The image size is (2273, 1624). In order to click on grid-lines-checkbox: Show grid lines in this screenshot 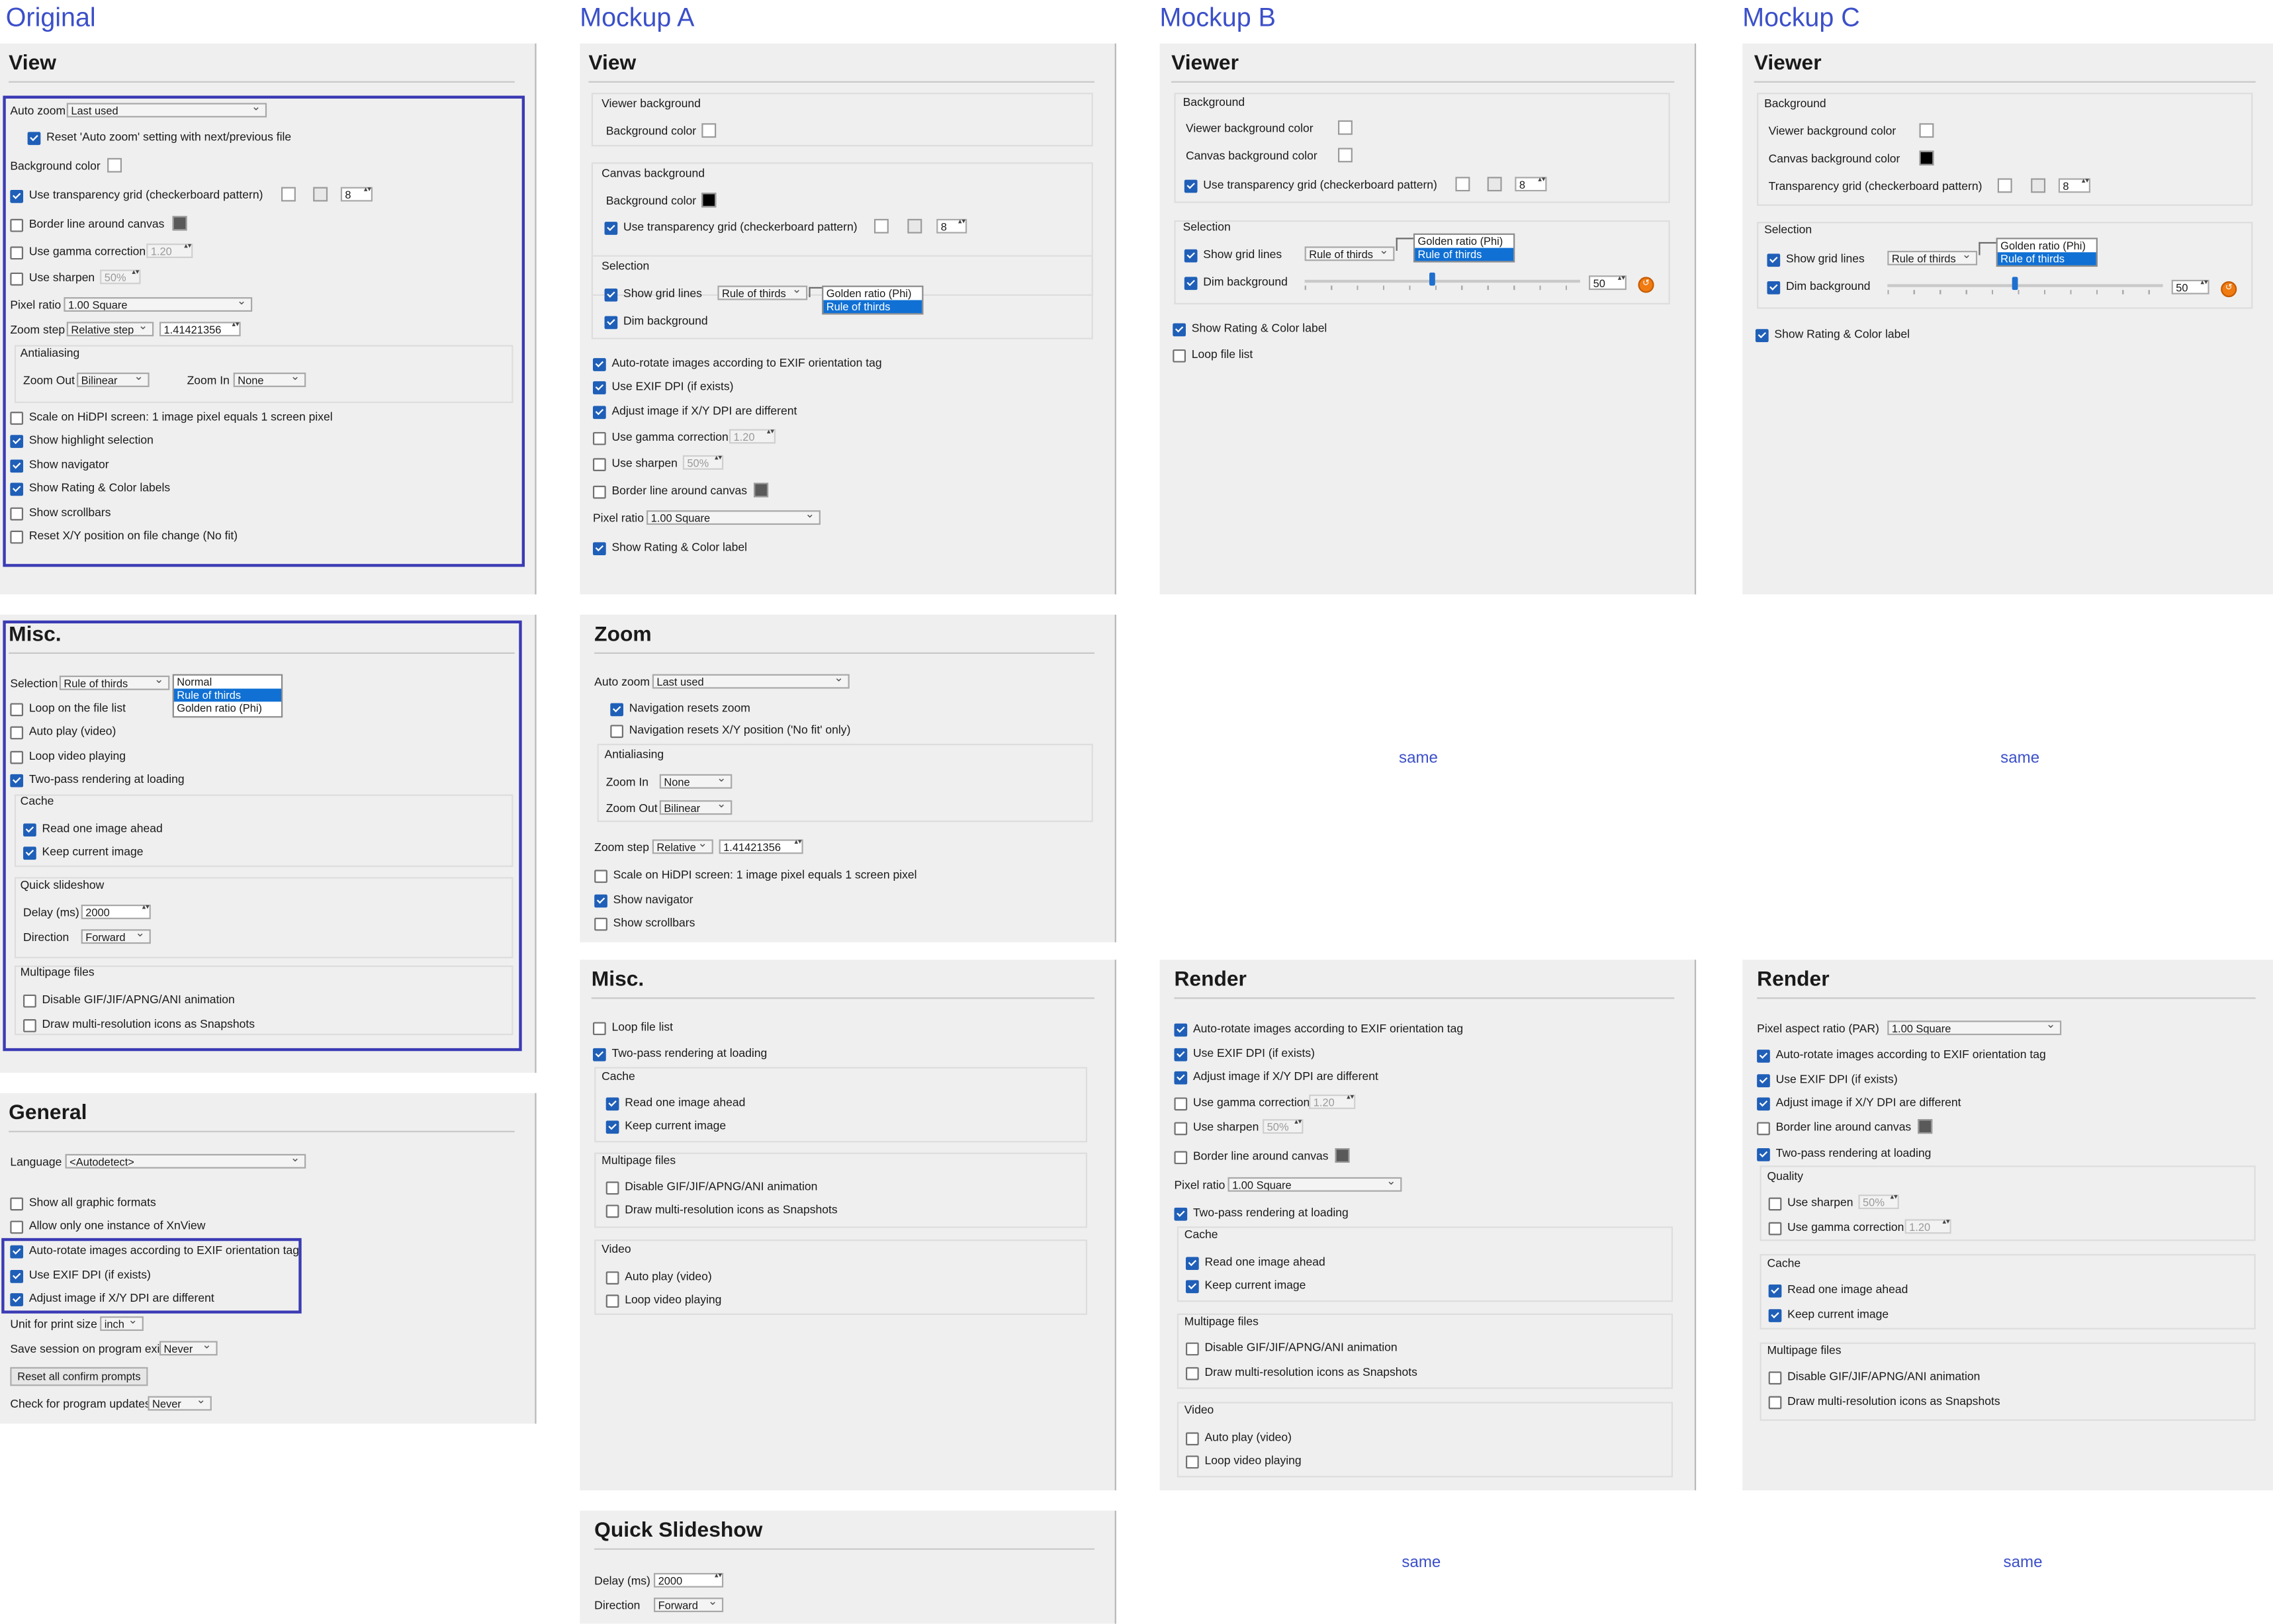, I will do `click(1233, 255)`.